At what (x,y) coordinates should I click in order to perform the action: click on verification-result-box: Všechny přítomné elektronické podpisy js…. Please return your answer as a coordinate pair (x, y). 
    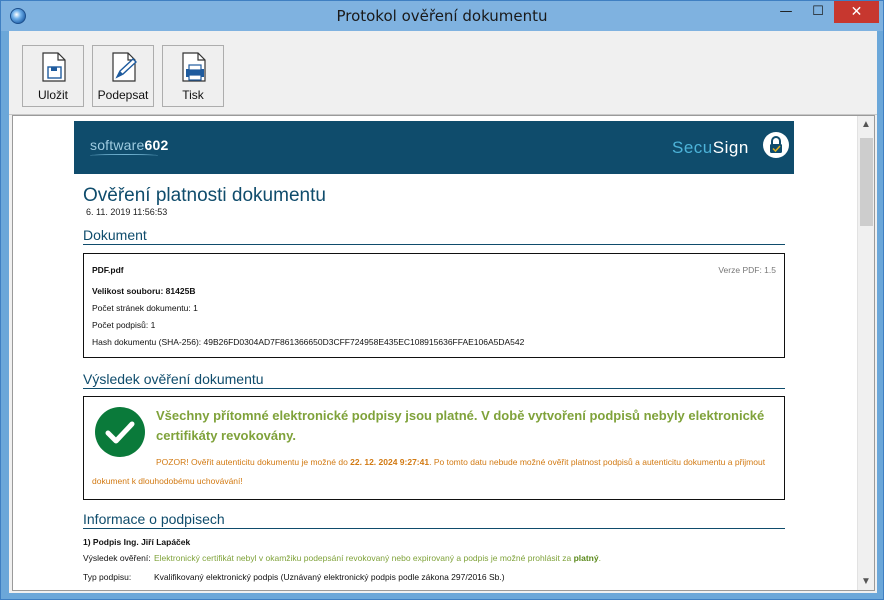
    Looking at the image, I should click on (434, 448).